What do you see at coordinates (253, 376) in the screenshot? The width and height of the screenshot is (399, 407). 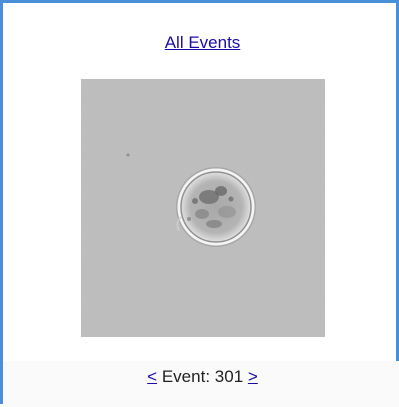 I see `next-event-link: >` at bounding box center [253, 376].